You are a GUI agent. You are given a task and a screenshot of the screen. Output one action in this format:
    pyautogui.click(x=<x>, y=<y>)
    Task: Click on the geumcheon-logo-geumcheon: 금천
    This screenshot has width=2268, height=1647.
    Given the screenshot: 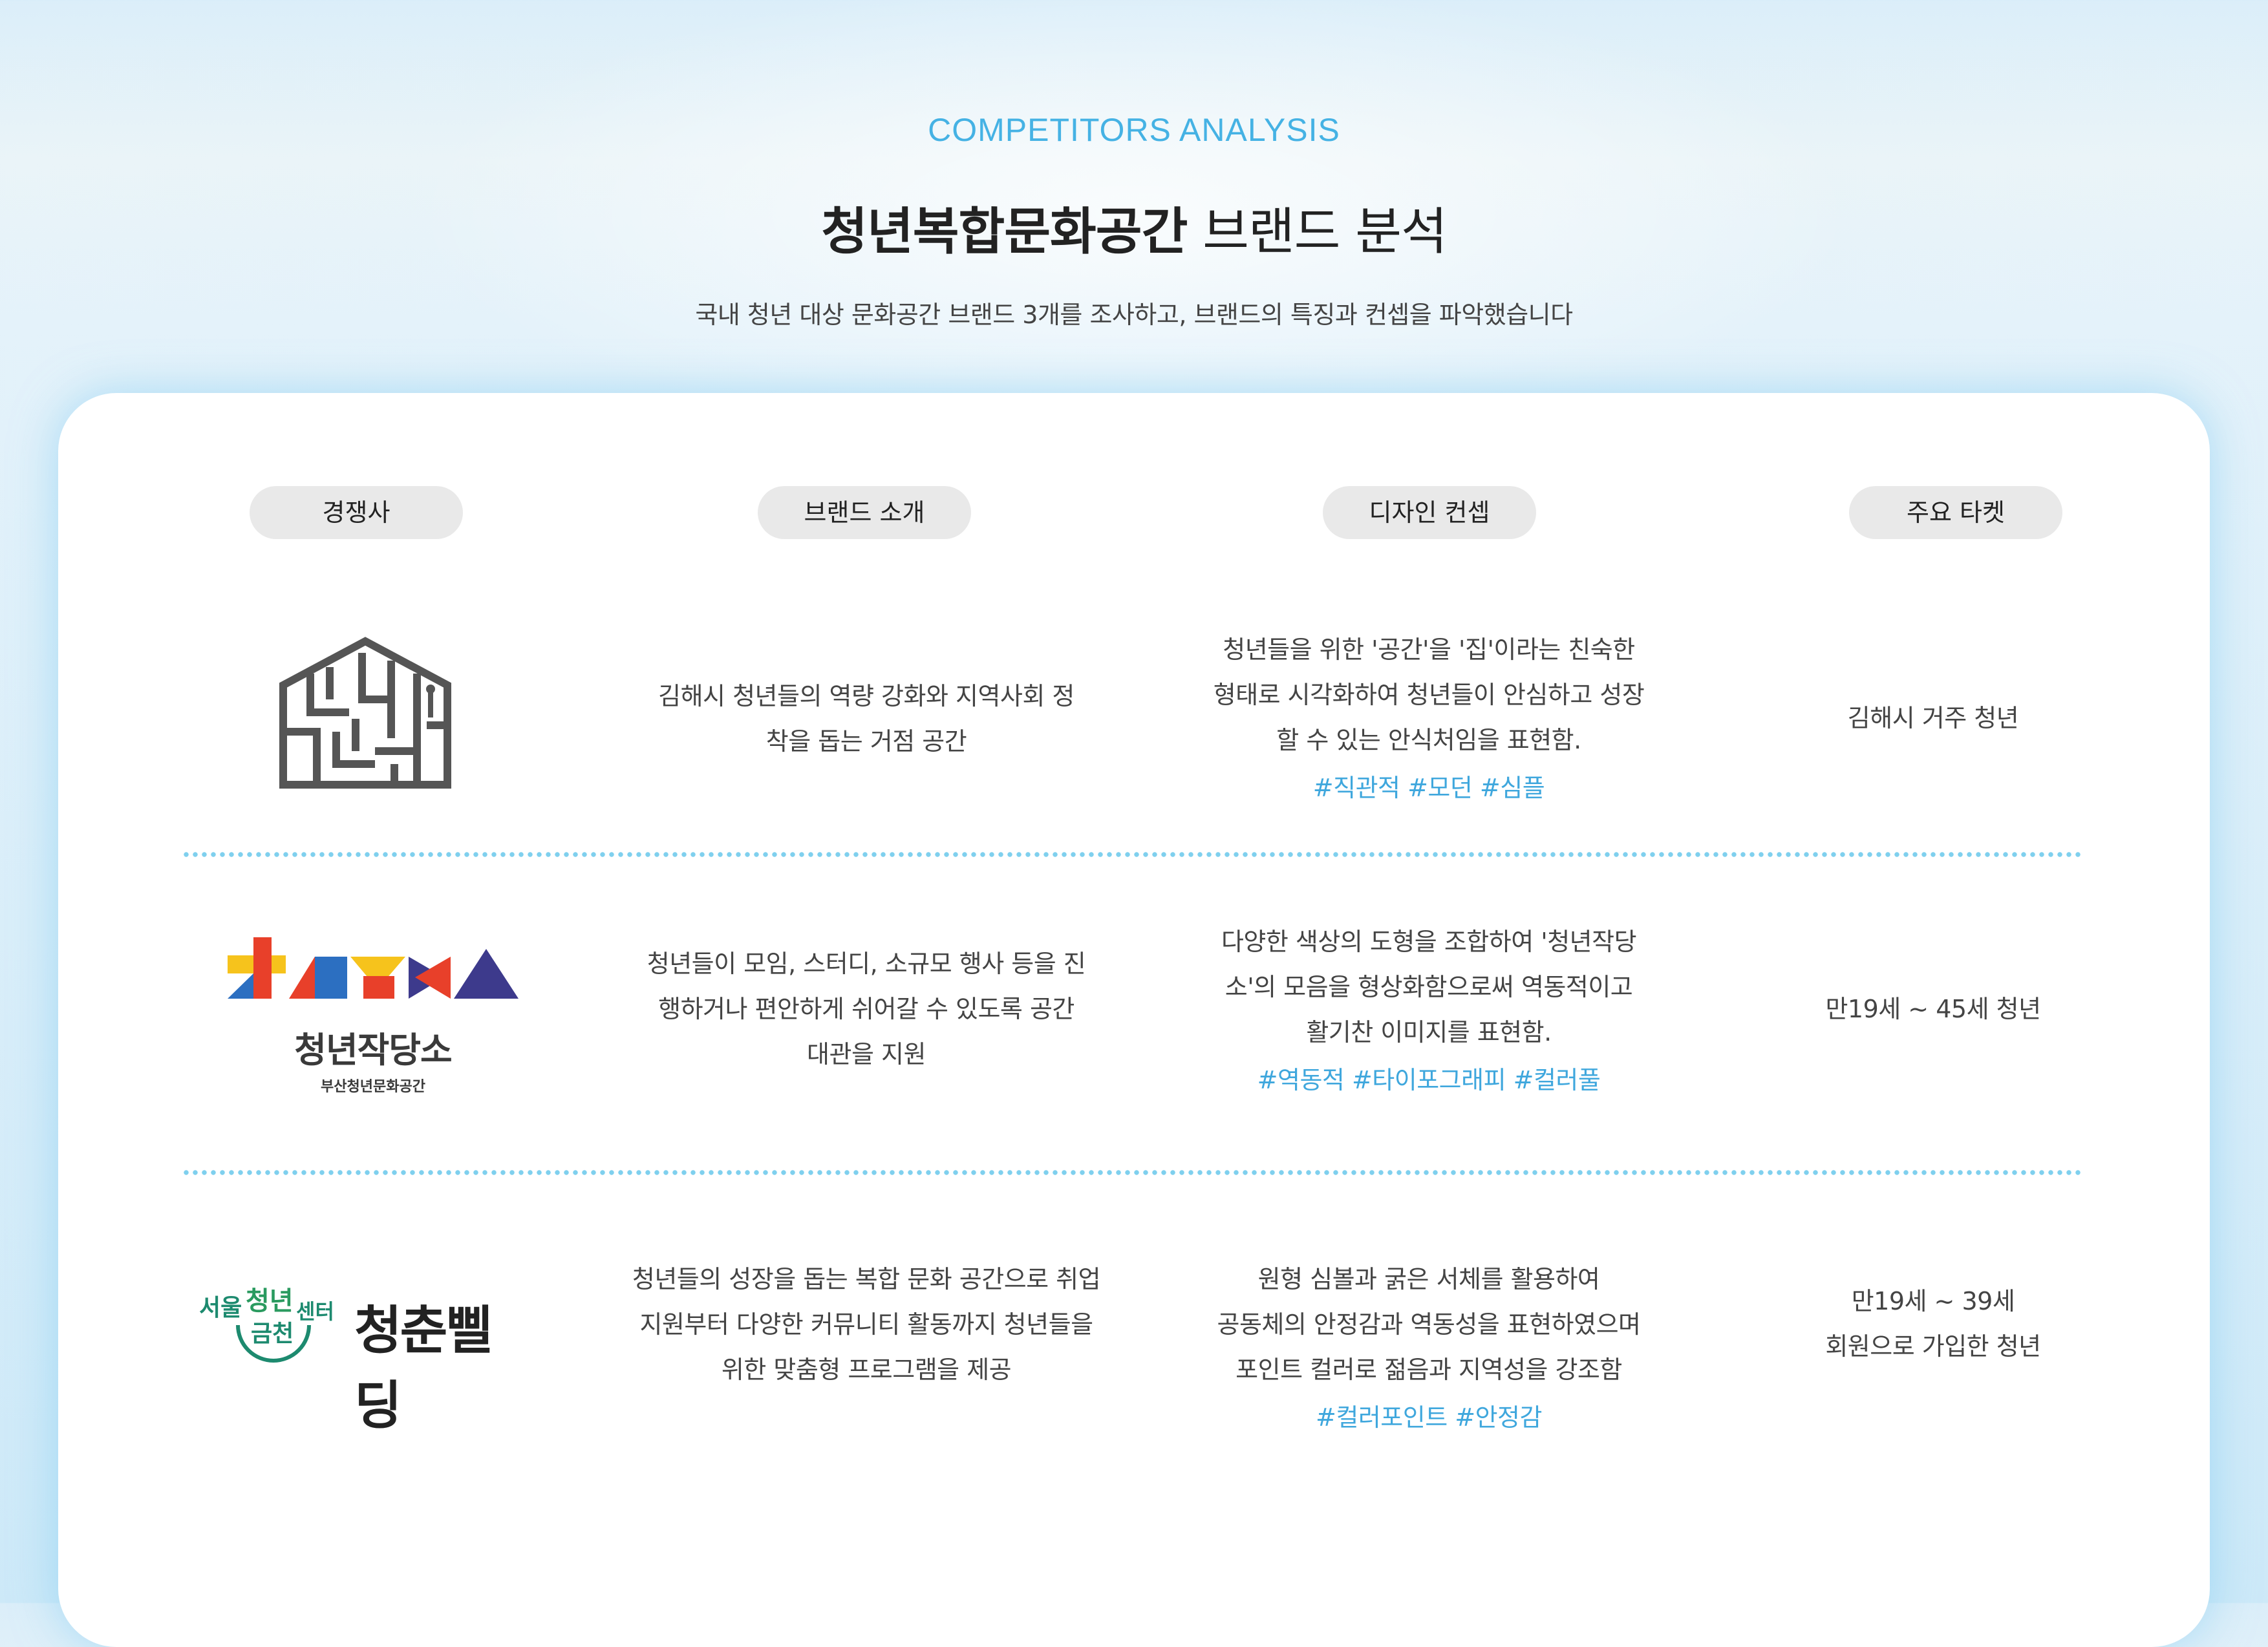 What is the action you would take?
    pyautogui.click(x=272, y=1334)
    